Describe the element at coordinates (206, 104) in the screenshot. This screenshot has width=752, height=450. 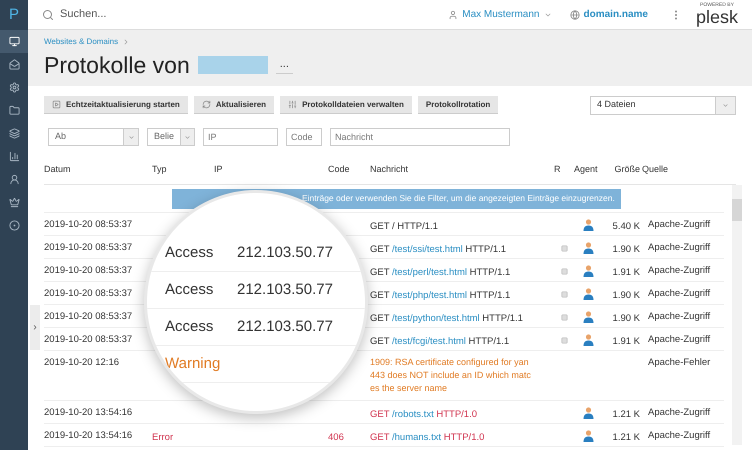
I see `refresh-icon` at that location.